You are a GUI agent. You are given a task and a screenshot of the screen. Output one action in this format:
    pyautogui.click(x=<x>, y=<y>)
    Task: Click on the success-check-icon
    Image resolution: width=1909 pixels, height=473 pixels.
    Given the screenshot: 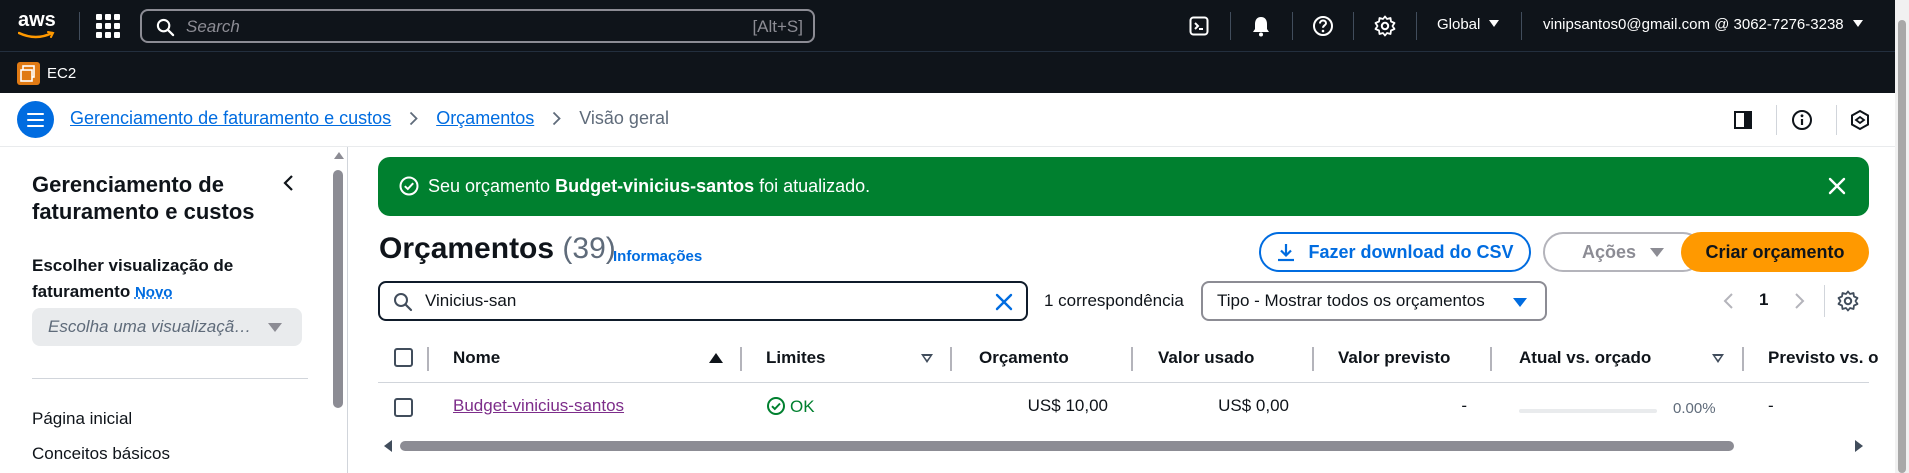 What is the action you would take?
    pyautogui.click(x=776, y=406)
    